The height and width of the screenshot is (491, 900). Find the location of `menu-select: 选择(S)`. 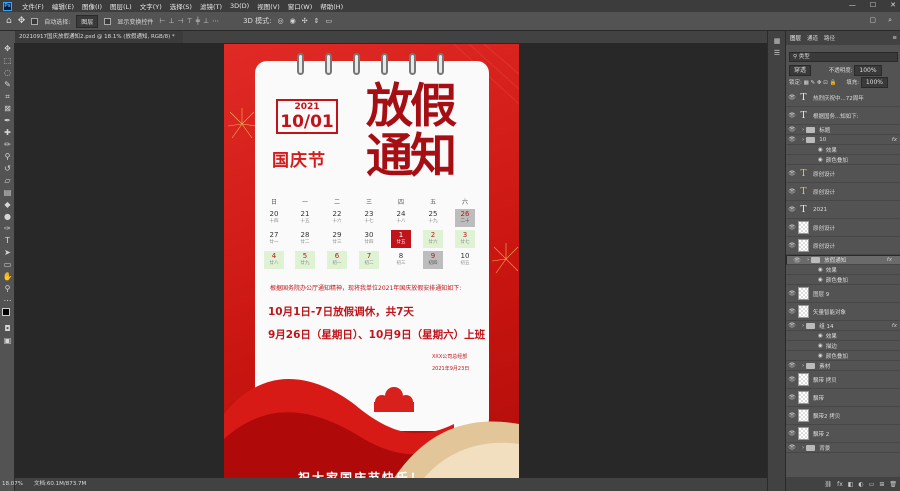

menu-select: 选择(S) is located at coordinates (181, 6).